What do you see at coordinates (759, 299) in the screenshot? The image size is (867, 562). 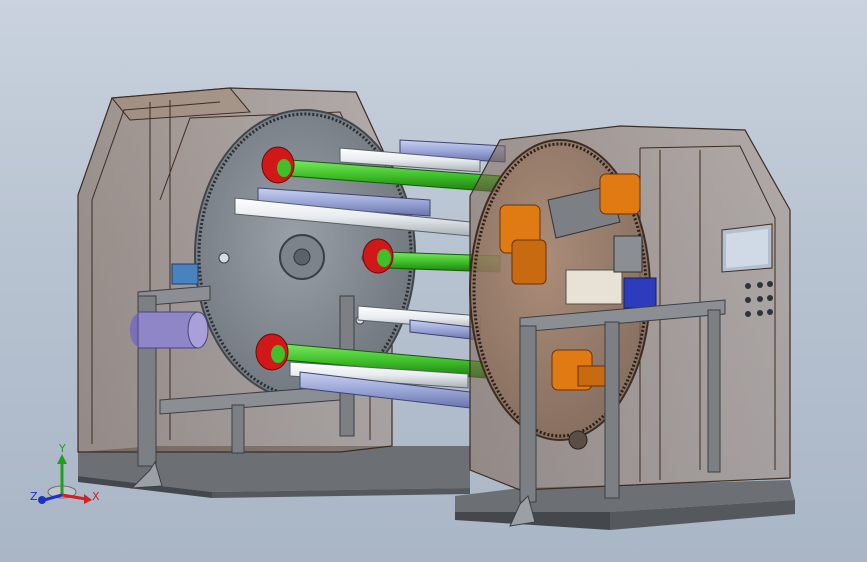 I see `control-buttons` at bounding box center [759, 299].